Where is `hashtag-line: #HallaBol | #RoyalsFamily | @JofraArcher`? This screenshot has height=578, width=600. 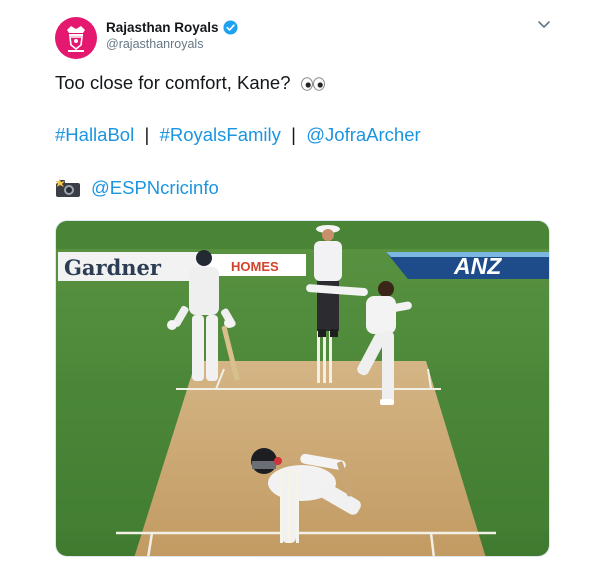 hashtag-line: #HallaBol | #RoyalsFamily | @JofraArcher is located at coordinates (238, 135).